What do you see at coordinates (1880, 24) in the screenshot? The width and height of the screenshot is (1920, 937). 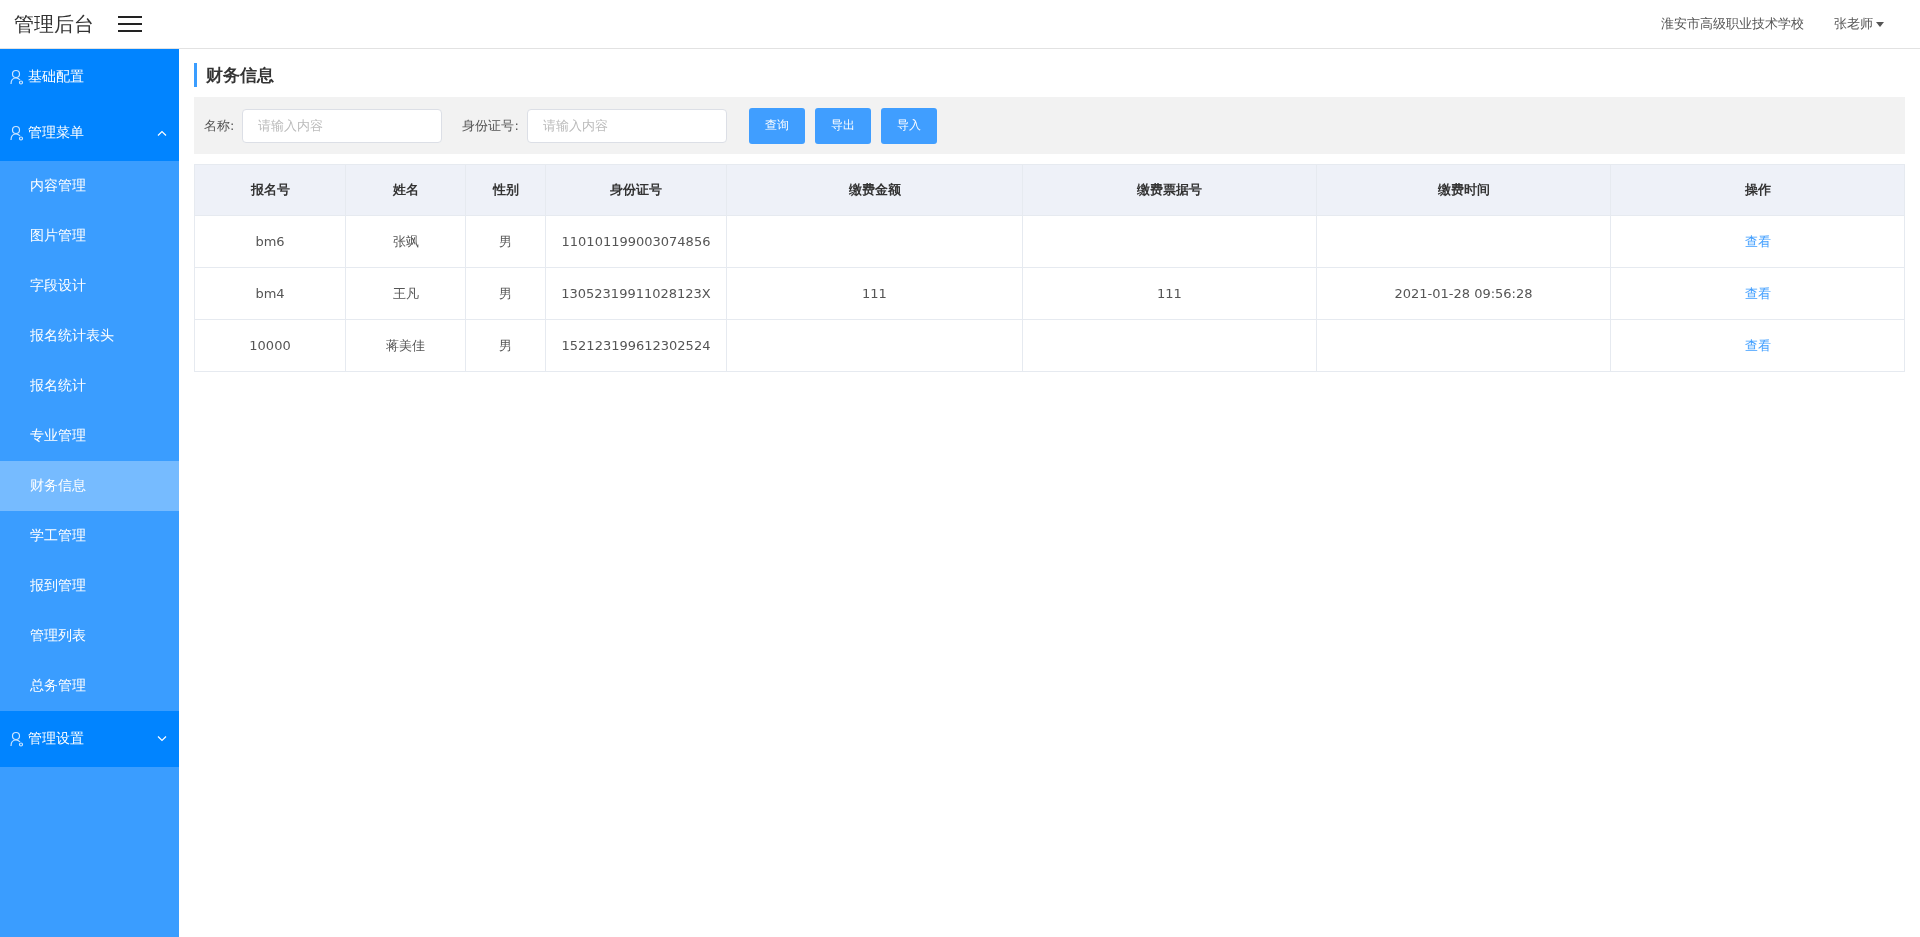 I see `caret-icon` at bounding box center [1880, 24].